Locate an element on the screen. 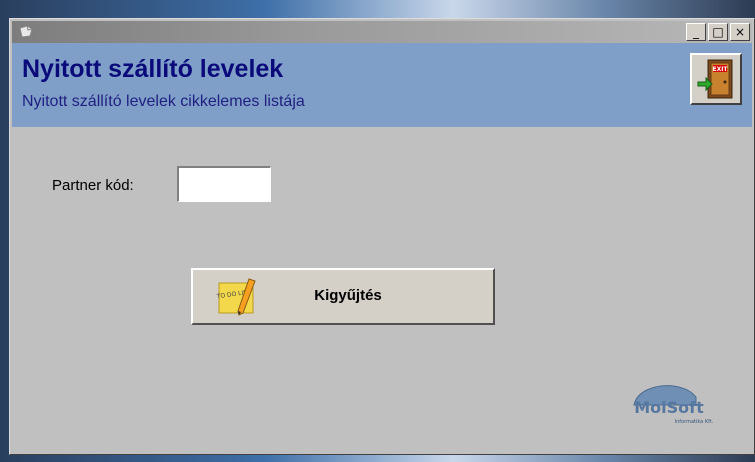 The width and height of the screenshot is (755, 462). maximize-button: □ is located at coordinates (718, 32).